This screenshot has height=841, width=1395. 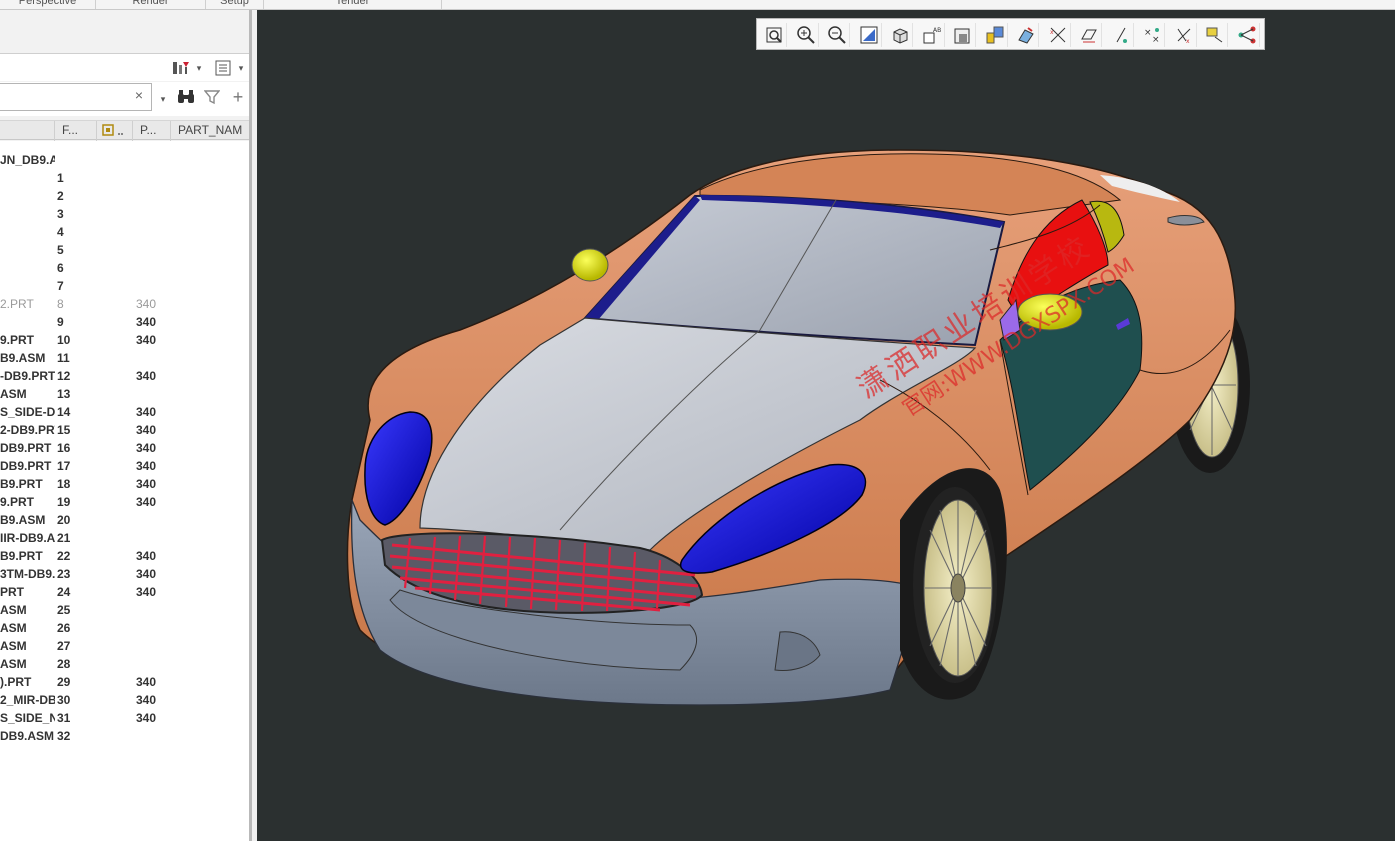 I want to click on tree-row: JN_DB9.A, so click(x=125, y=160).